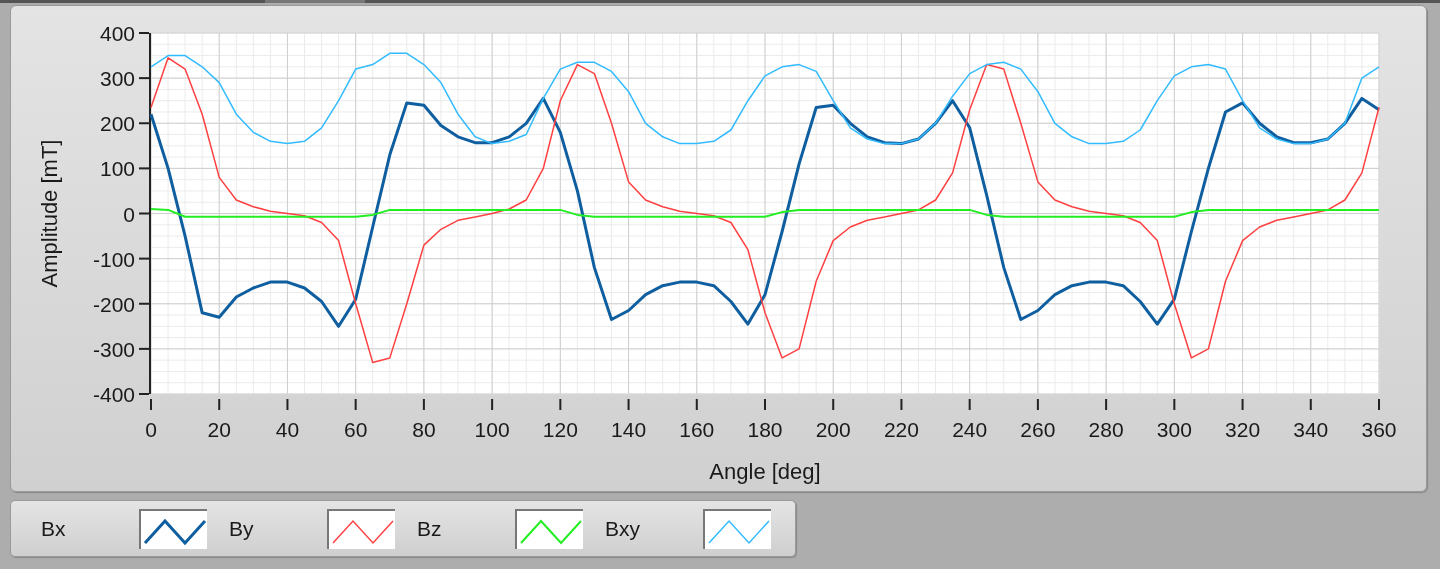 The width and height of the screenshot is (1440, 569). What do you see at coordinates (242, 528) in the screenshot?
I see `legend-label: By` at bounding box center [242, 528].